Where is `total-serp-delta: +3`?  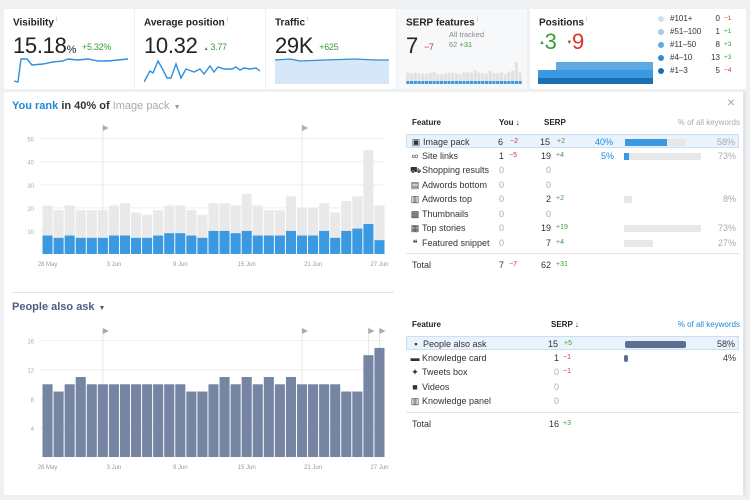
total-serp-delta: +3 is located at coordinates (567, 423).